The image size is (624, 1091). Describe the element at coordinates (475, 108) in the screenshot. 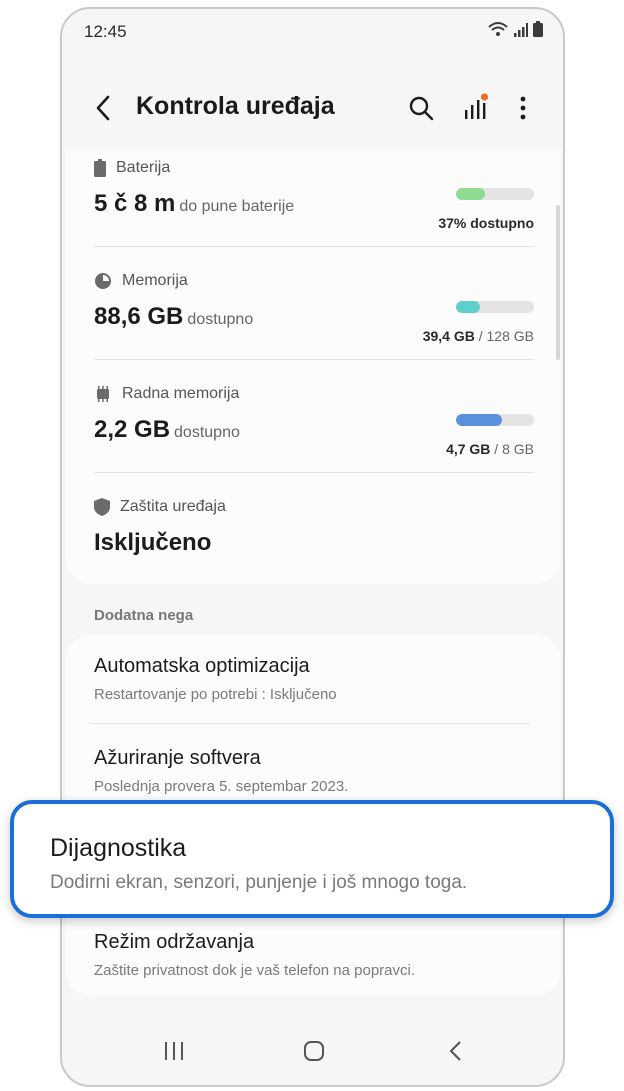

I see `signal-bars-icon` at that location.